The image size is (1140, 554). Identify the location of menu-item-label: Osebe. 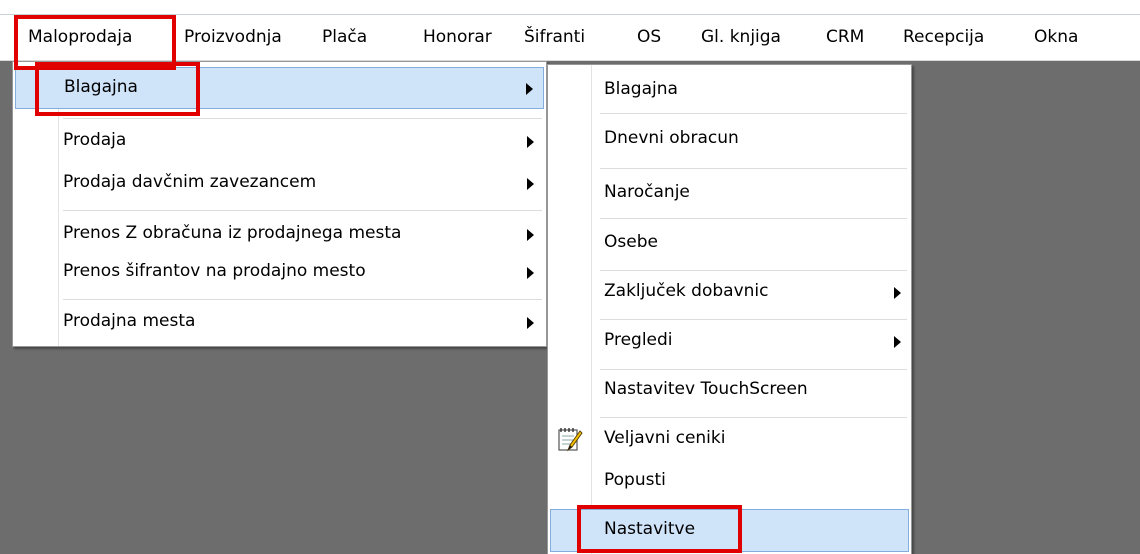
(631, 242).